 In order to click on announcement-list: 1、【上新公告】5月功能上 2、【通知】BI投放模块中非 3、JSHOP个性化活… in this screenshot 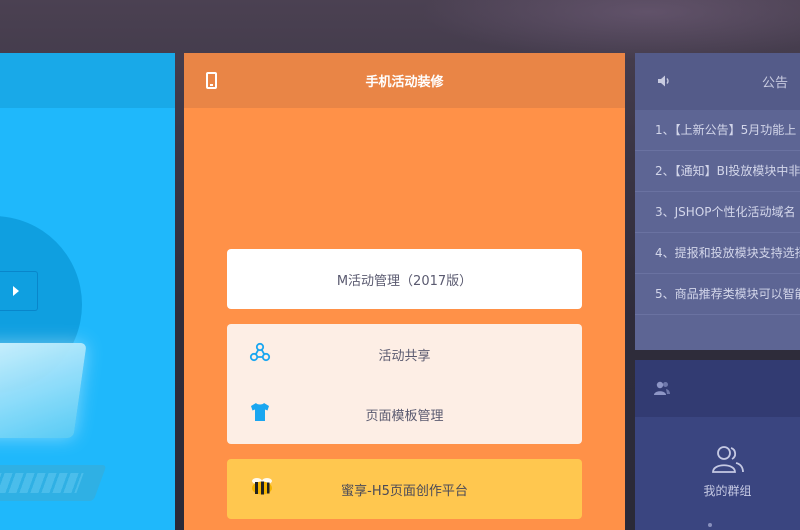, I will do `click(717, 212)`.